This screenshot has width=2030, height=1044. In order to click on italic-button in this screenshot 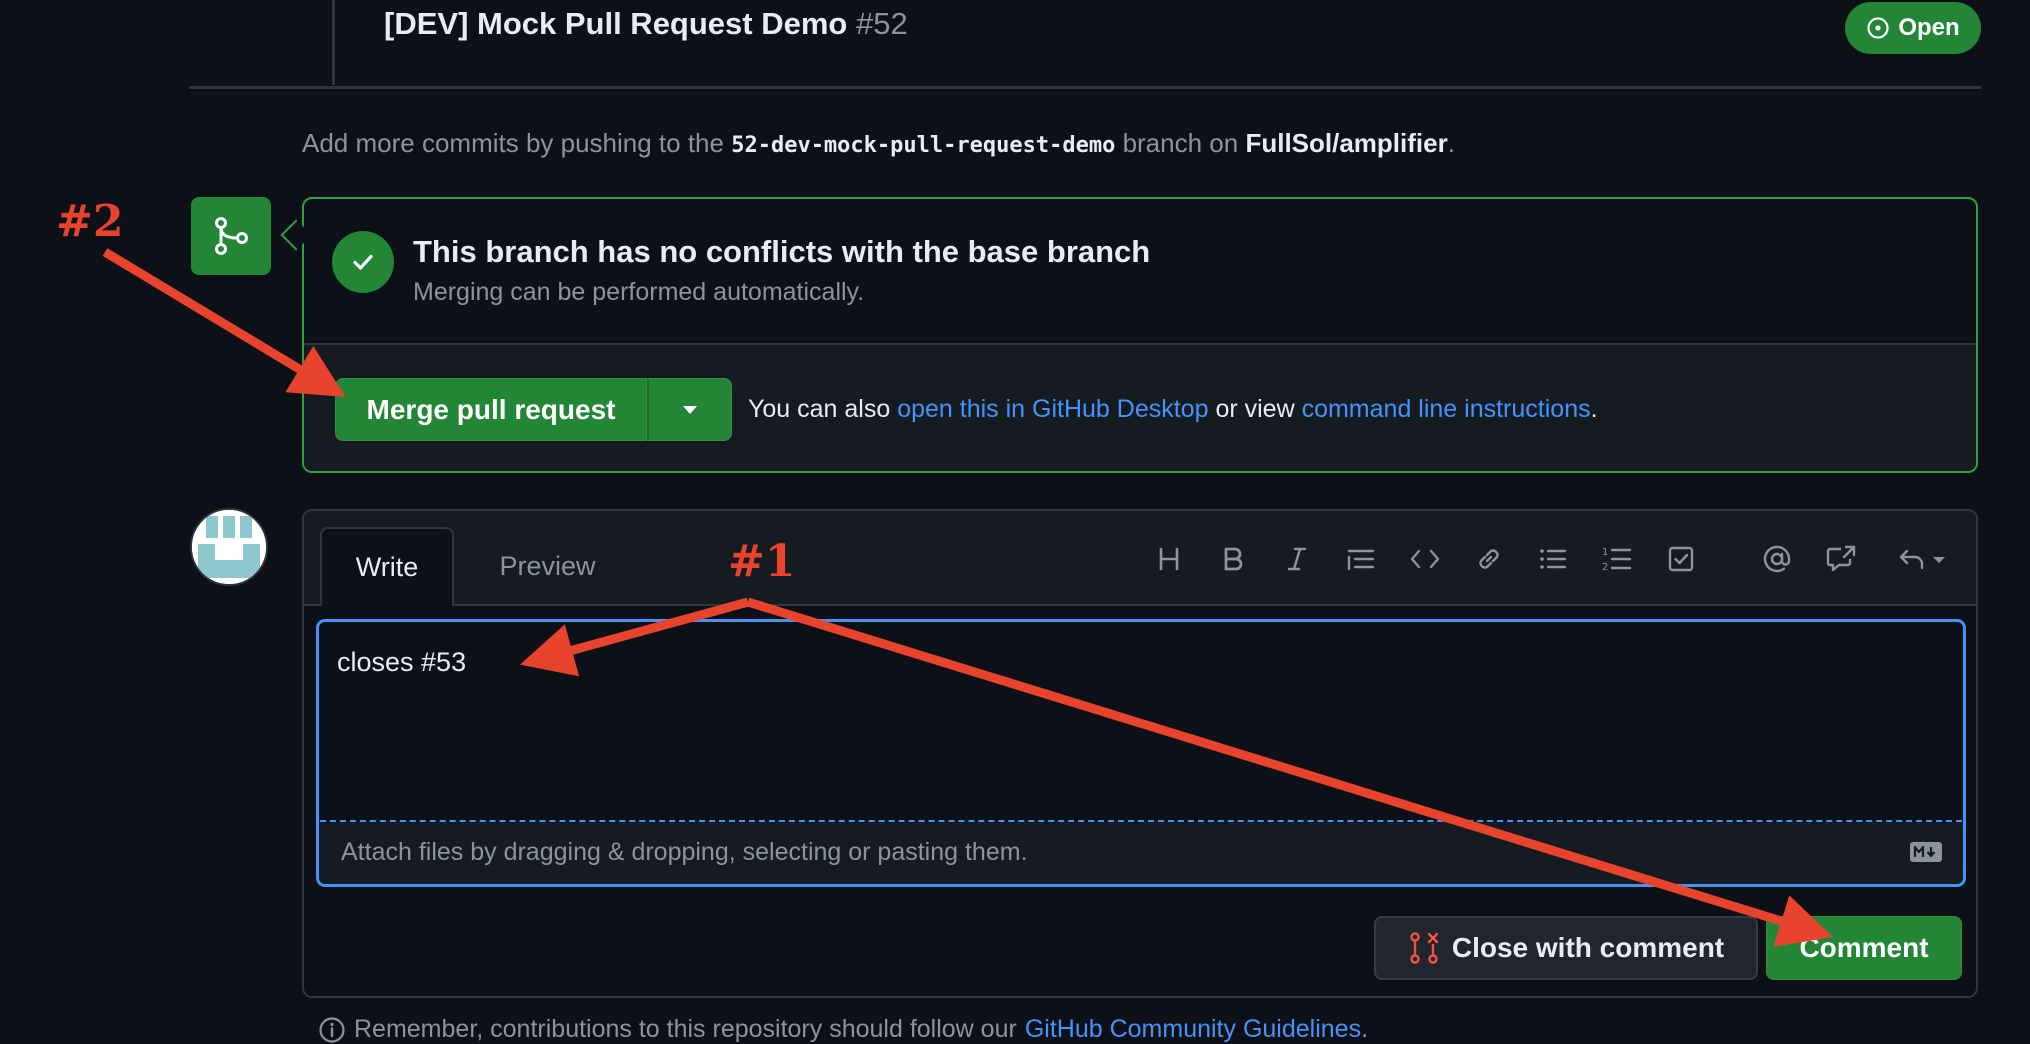, I will do `click(1297, 559)`.